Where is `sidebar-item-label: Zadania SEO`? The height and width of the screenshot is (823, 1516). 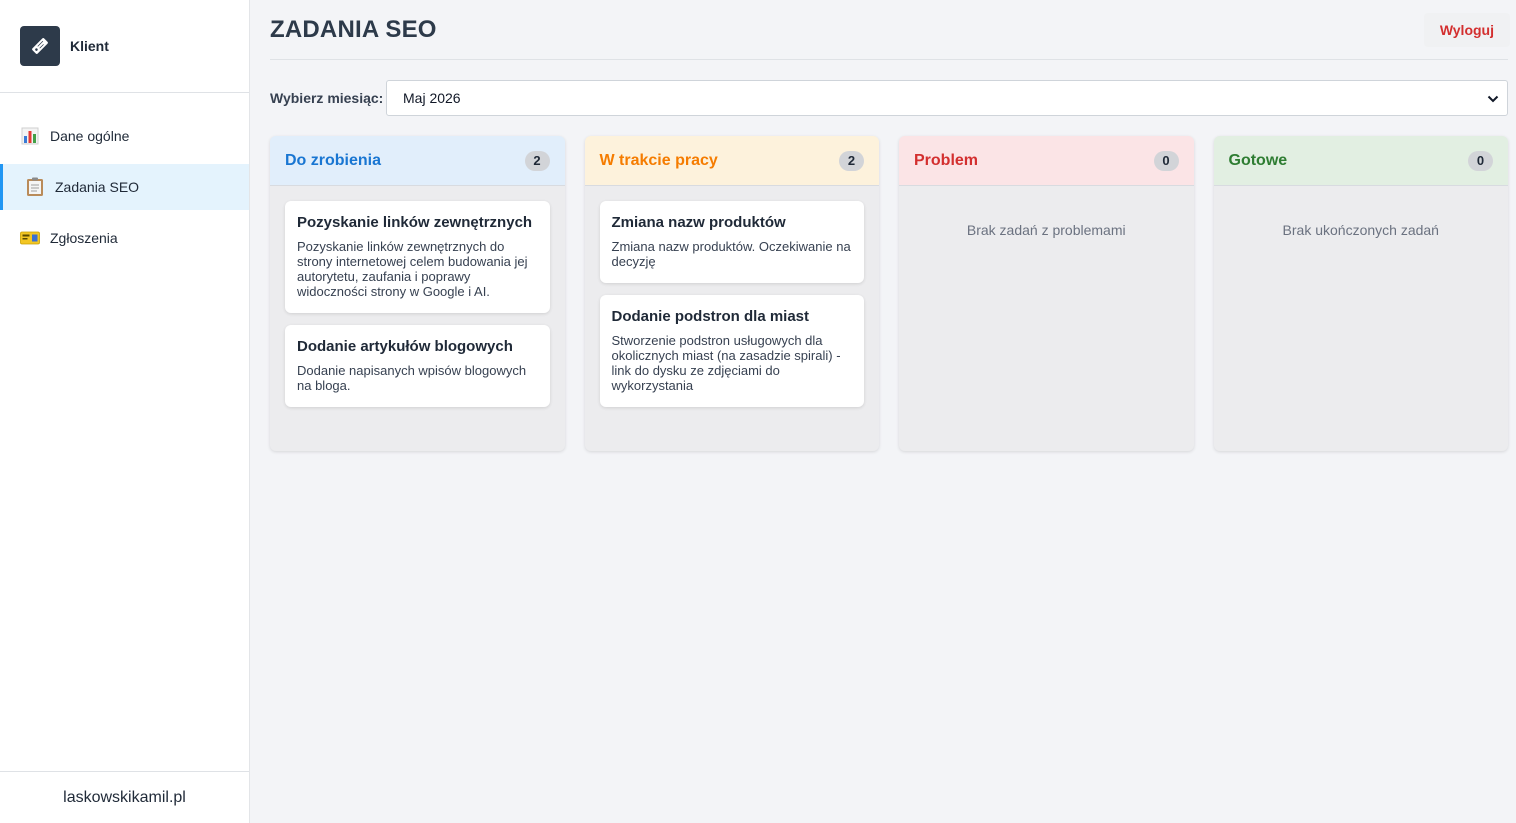 sidebar-item-label: Zadania SEO is located at coordinates (97, 187).